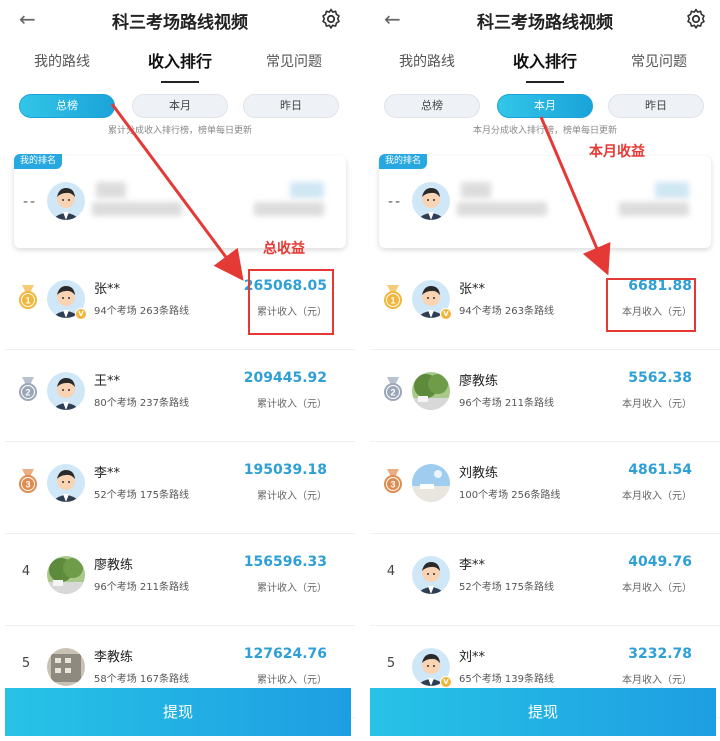 This screenshot has width=720, height=741. Describe the element at coordinates (180, 488) in the screenshot. I see `ranking-row: 3 李** 52个考场 175条路线 195039.18 累计收入（元）` at that location.